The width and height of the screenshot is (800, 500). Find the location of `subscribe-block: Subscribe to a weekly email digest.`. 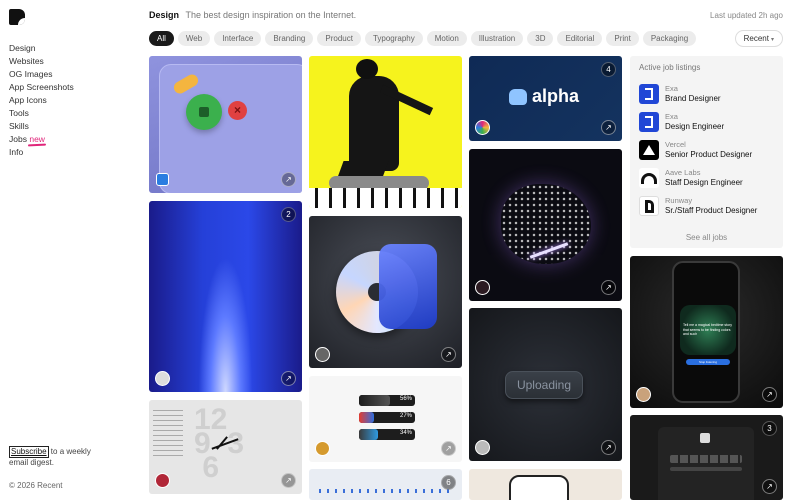

subscribe-block: Subscribe to a weekly email digest. is located at coordinates (59, 457).